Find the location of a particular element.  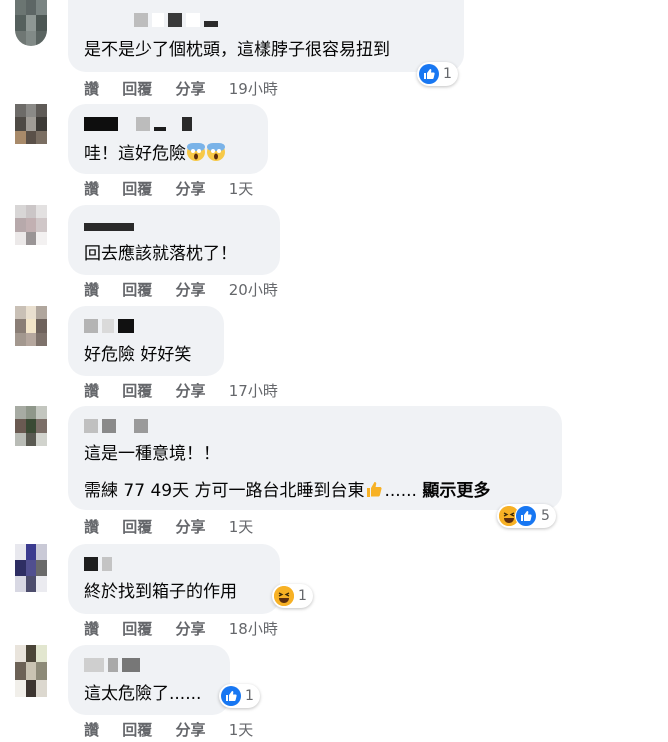

haha-icon is located at coordinates (284, 596).